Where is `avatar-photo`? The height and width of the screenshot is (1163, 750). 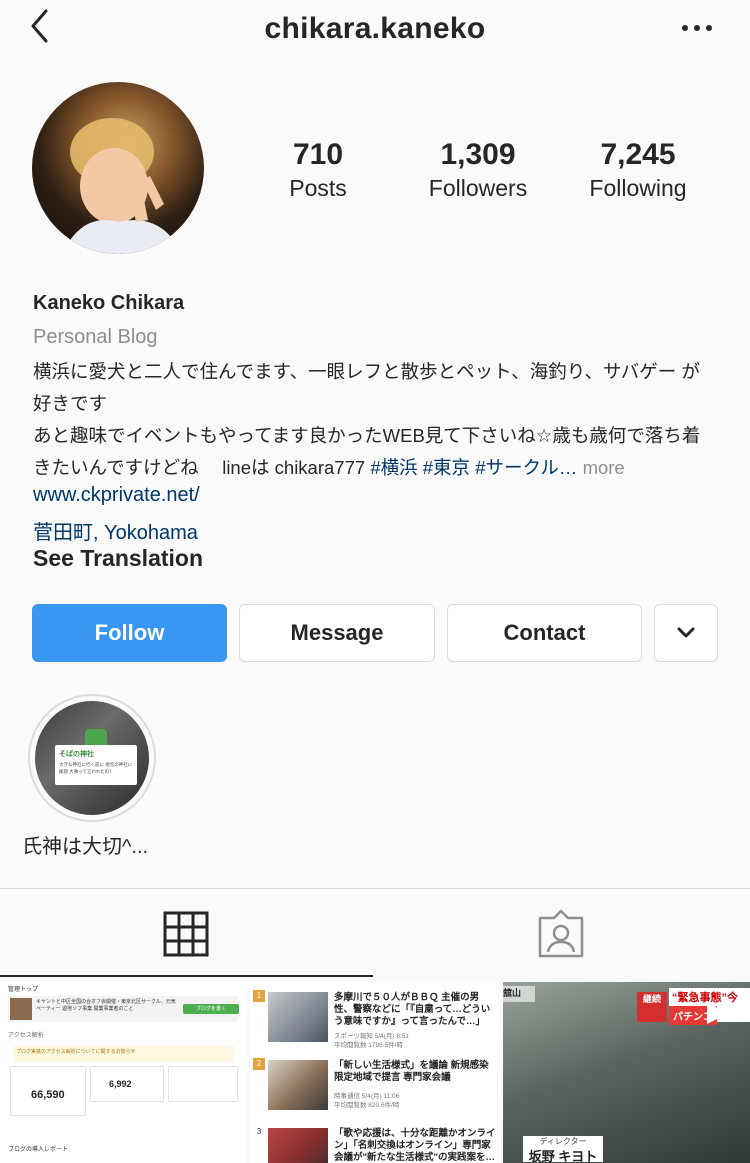 avatar-photo is located at coordinates (122, 186).